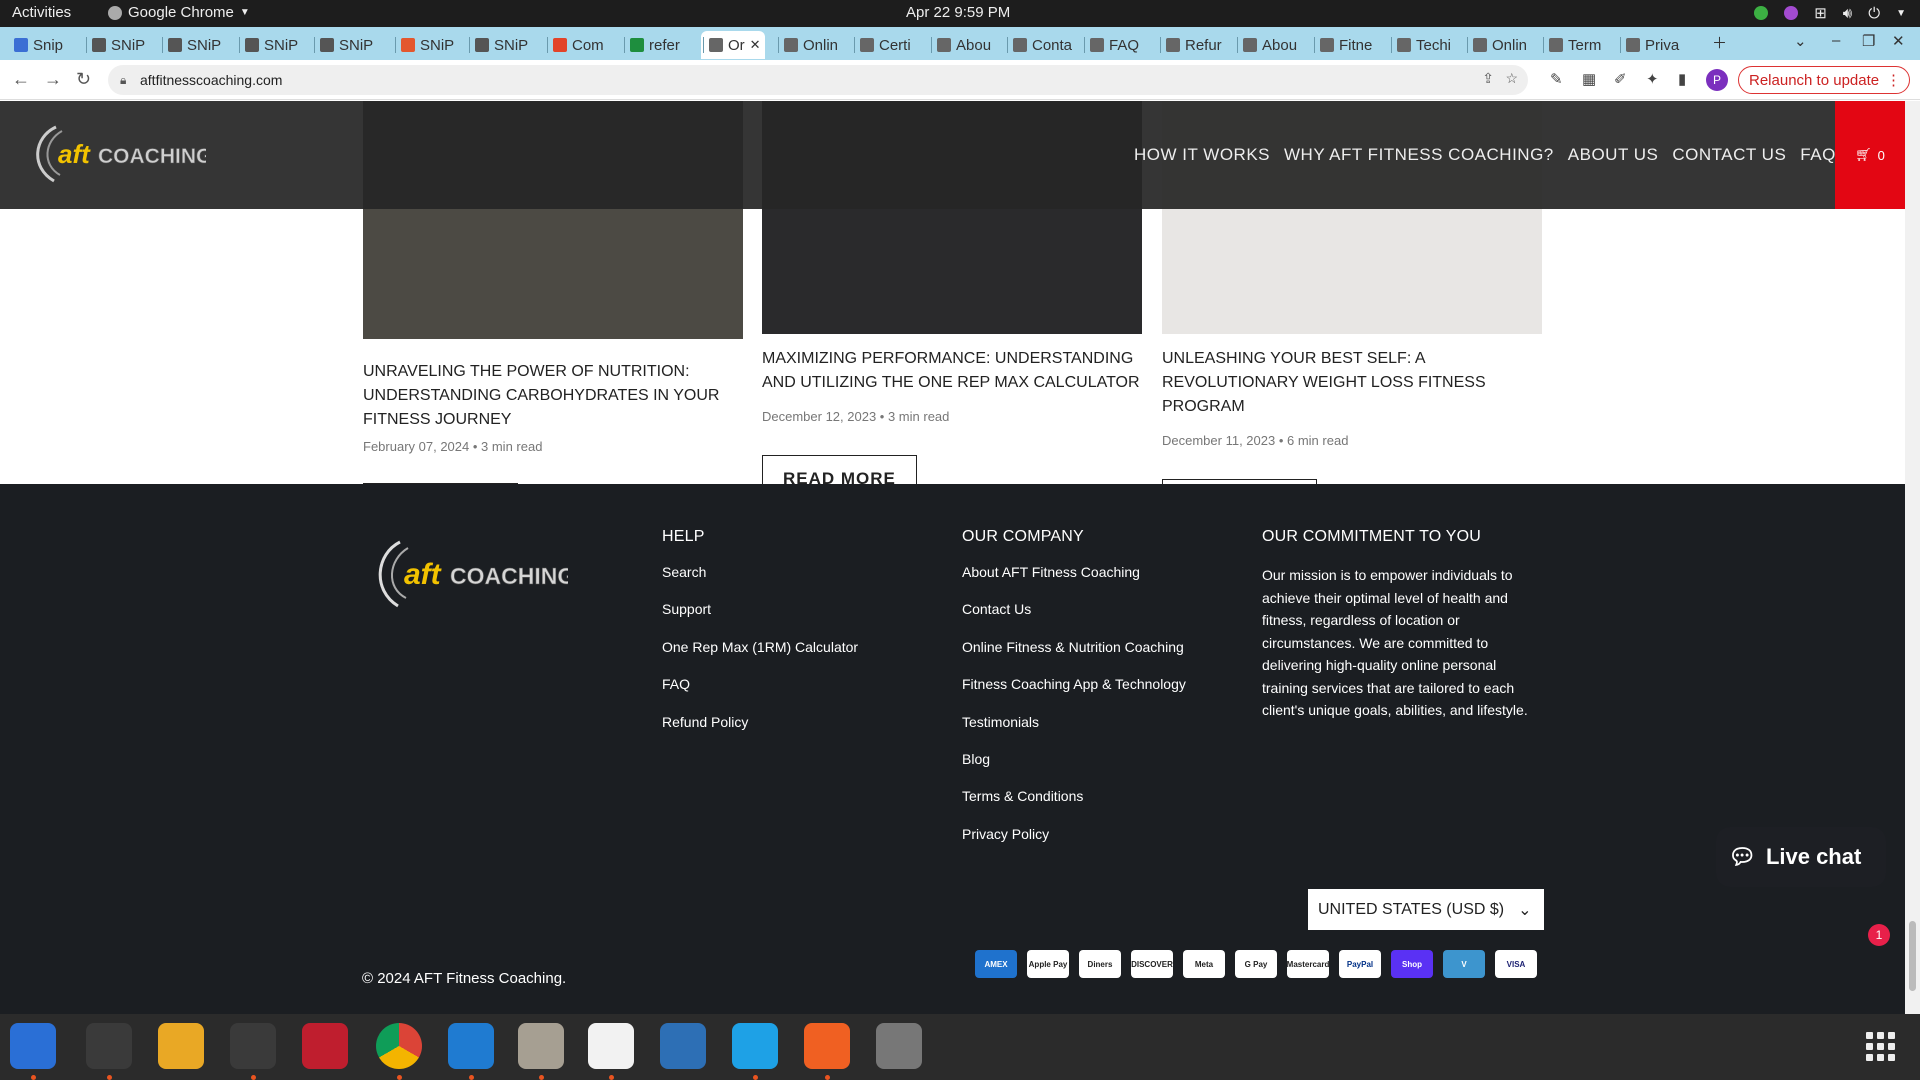  I want to click on app-menu: Google Chrome ▼, so click(179, 12).